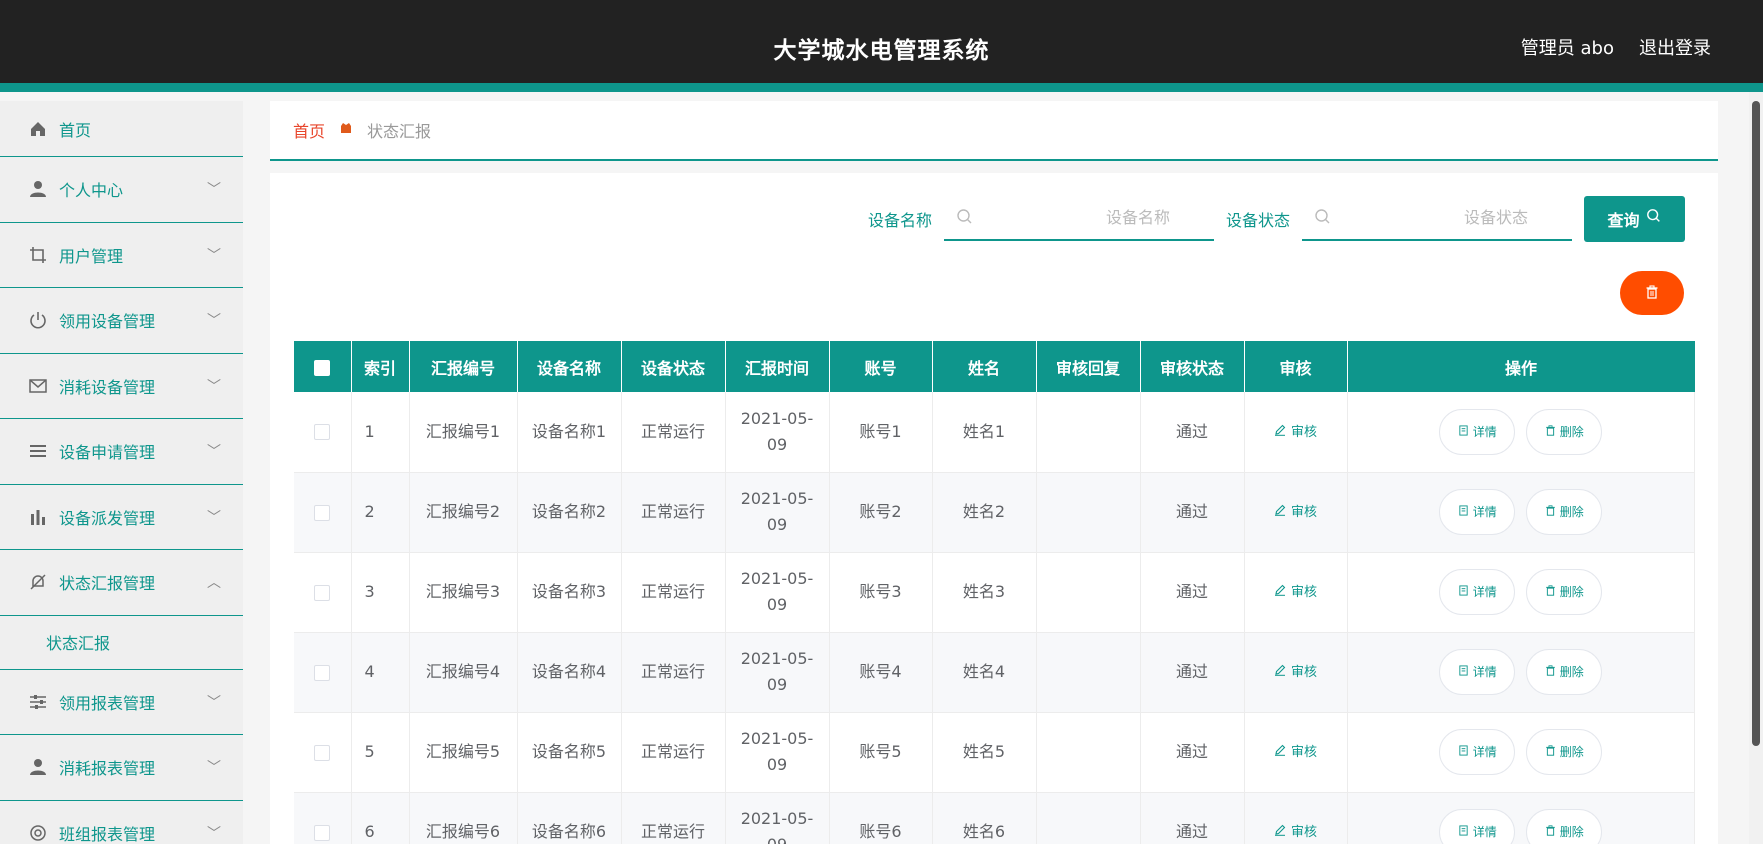 The image size is (1763, 844). What do you see at coordinates (1623, 221) in the screenshot?
I see `query-button-label: 查询` at bounding box center [1623, 221].